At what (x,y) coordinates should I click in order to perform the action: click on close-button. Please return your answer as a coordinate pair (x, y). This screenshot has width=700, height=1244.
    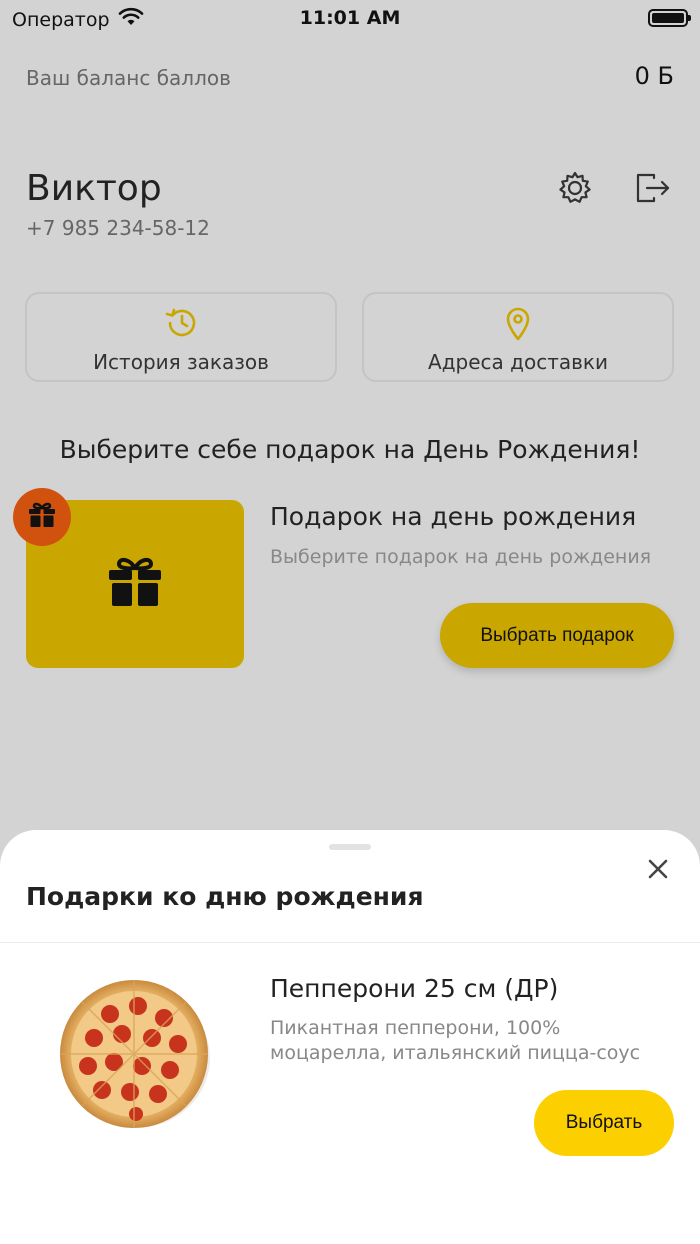
    Looking at the image, I should click on (658, 871).